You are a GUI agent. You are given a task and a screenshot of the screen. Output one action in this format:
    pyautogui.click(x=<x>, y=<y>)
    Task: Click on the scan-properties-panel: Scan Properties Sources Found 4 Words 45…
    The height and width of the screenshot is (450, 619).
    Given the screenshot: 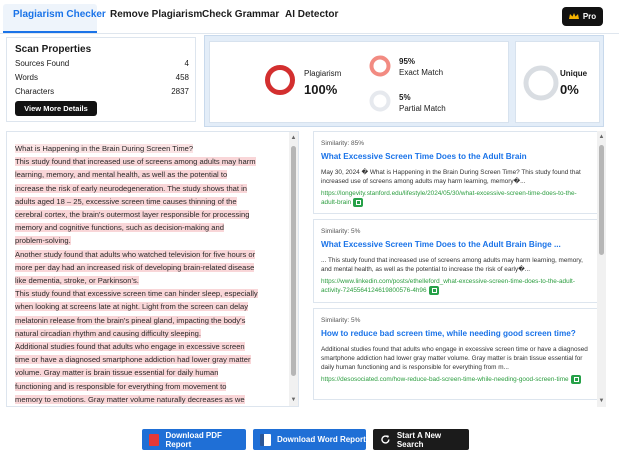 What is the action you would take?
    pyautogui.click(x=101, y=79)
    